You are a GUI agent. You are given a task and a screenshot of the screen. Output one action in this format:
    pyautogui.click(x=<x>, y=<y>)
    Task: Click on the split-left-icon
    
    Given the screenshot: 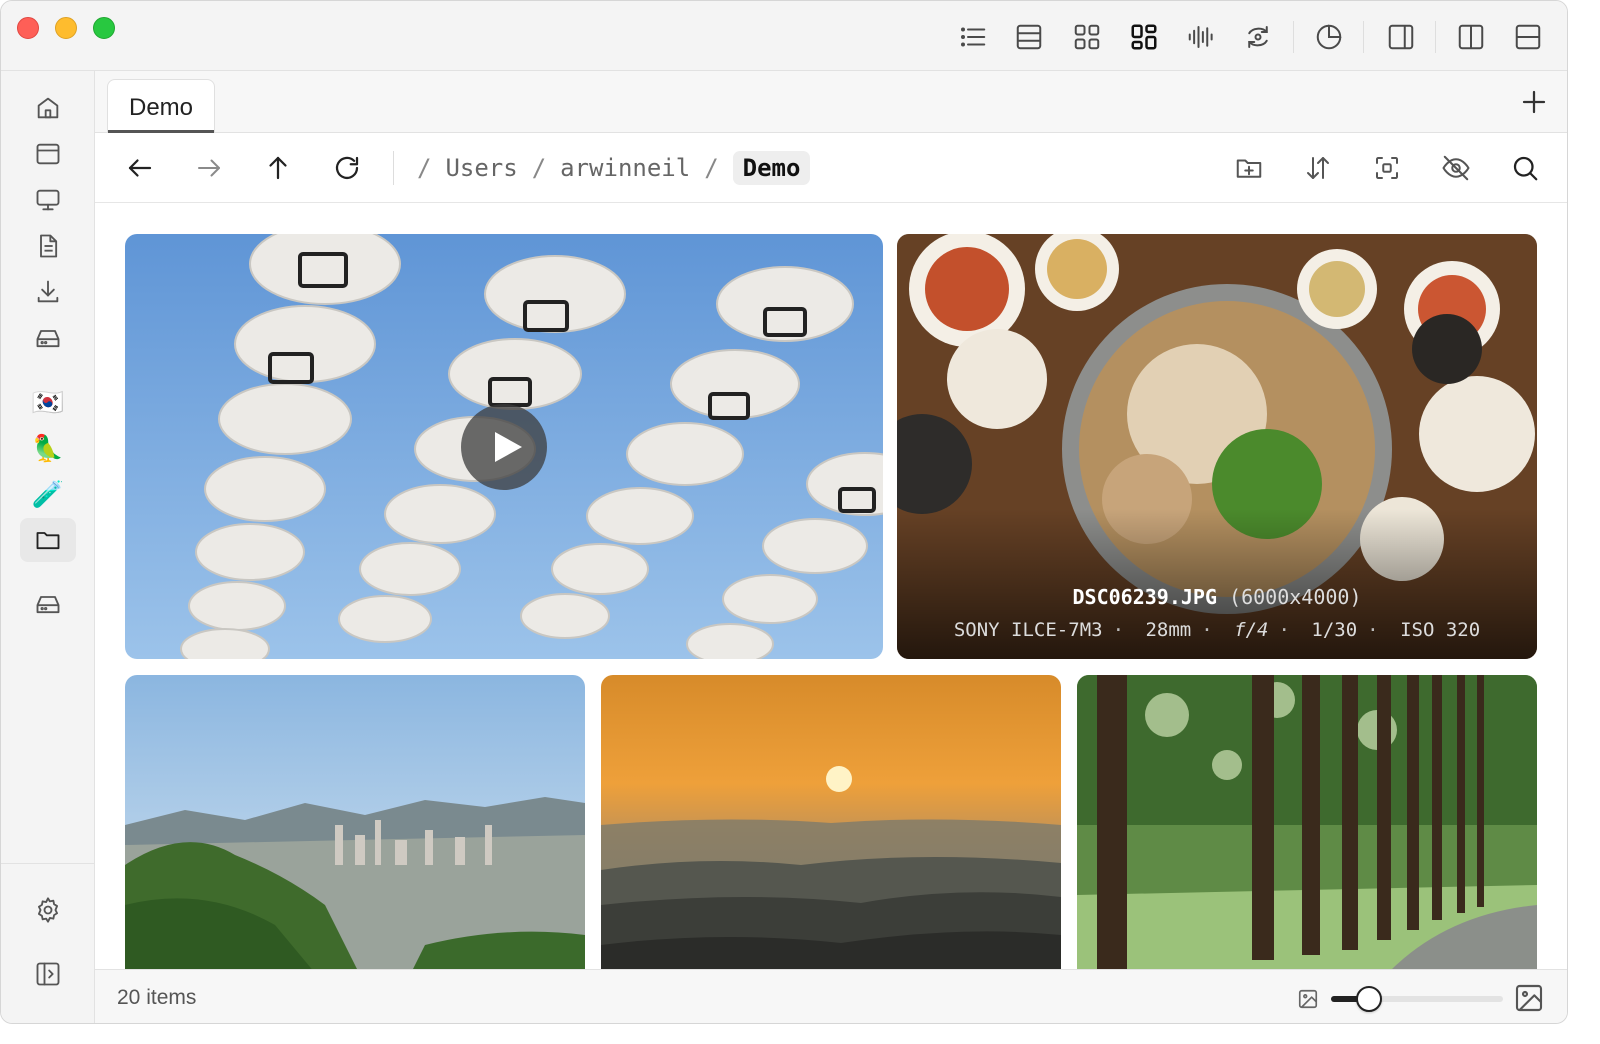 What is the action you would take?
    pyautogui.click(x=1401, y=37)
    